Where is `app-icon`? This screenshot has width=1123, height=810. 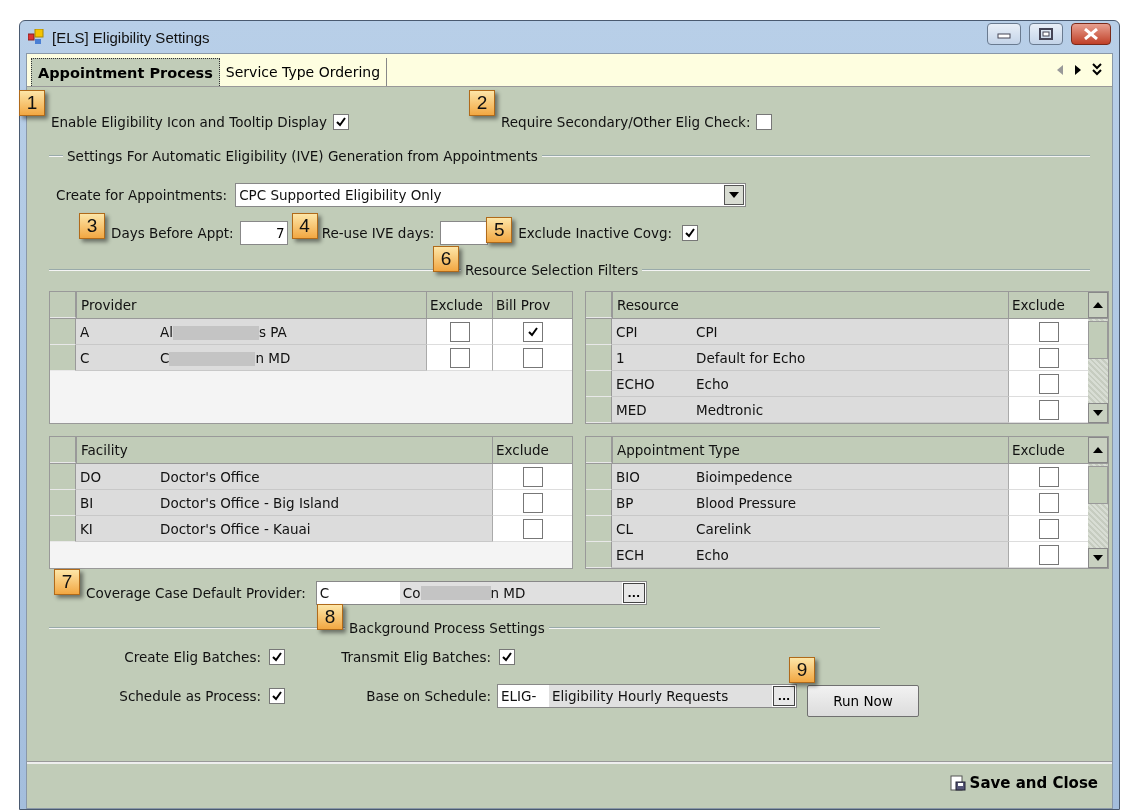
app-icon is located at coordinates (36, 37).